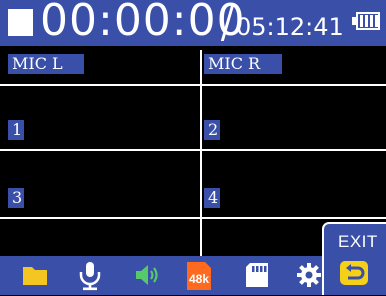 Image resolution: width=386 pixels, height=296 pixels. Describe the element at coordinates (20, 22) in the screenshot. I see `stop-status-icon` at that location.